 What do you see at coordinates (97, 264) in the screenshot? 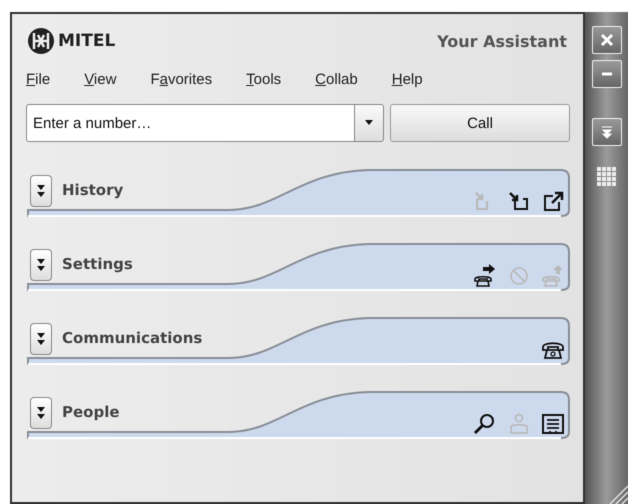
I see `section-title: Settings` at bounding box center [97, 264].